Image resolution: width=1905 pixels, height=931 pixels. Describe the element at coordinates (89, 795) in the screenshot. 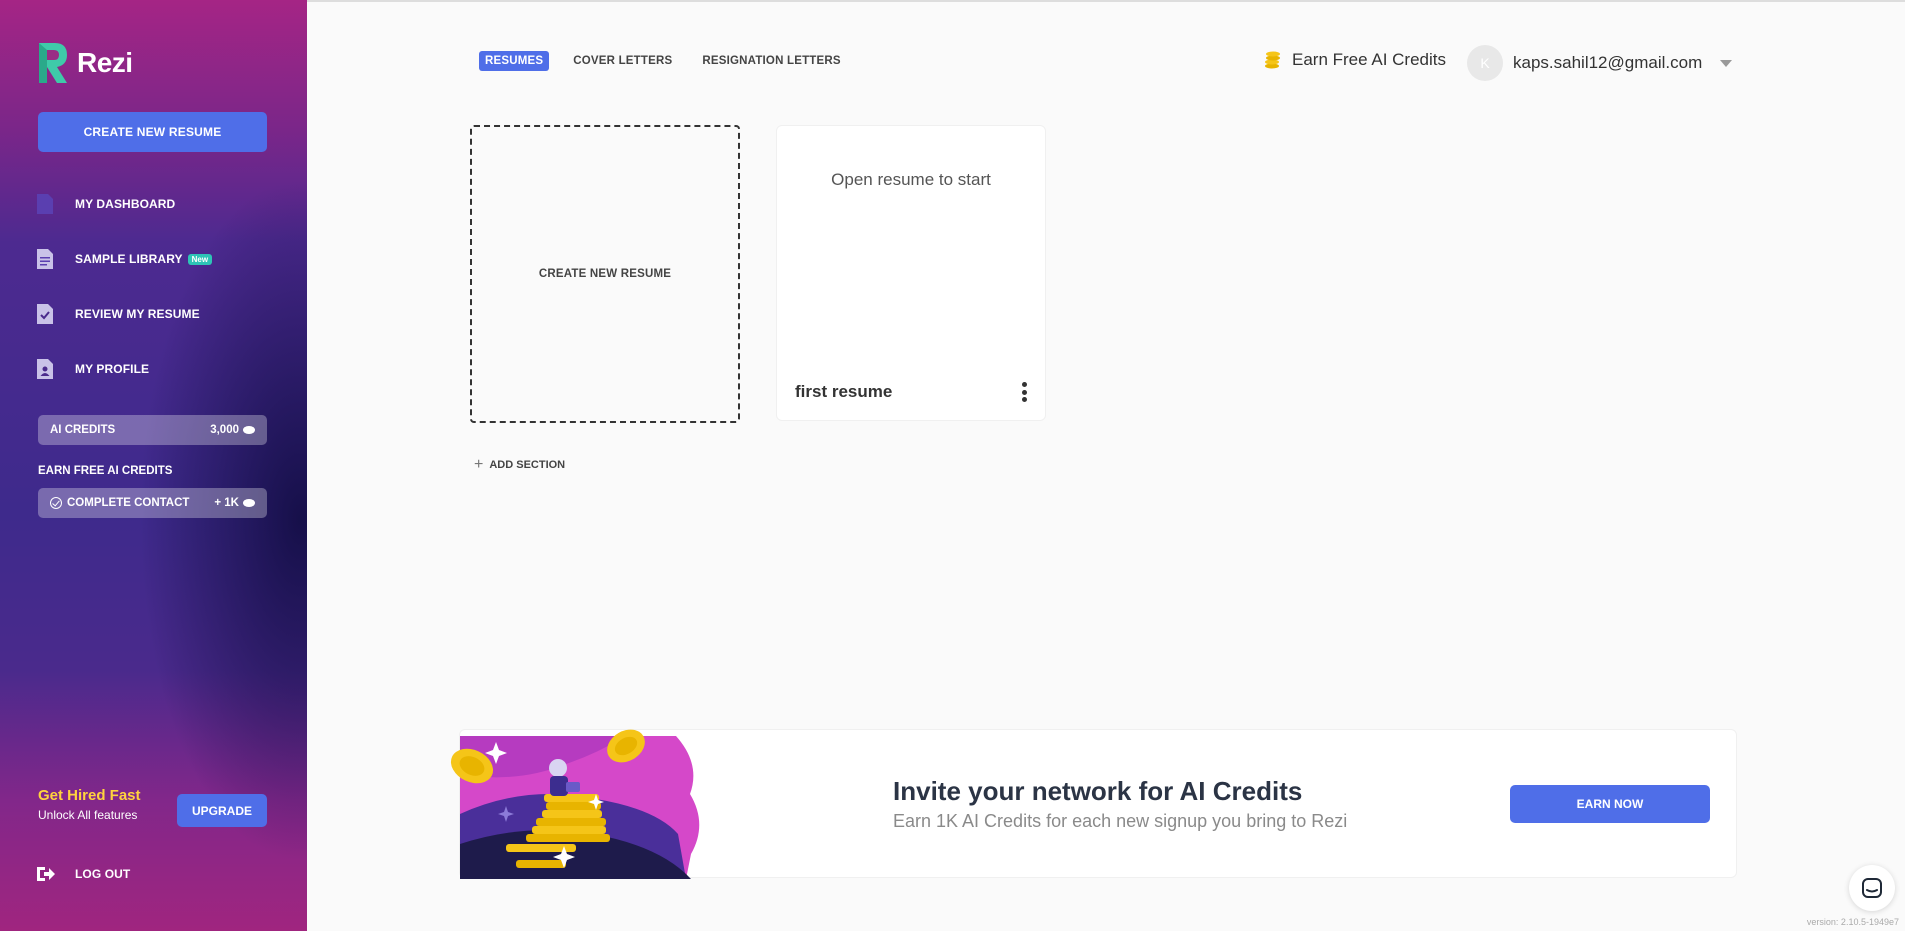

I see `promo-title: Get Hired Fast` at that location.